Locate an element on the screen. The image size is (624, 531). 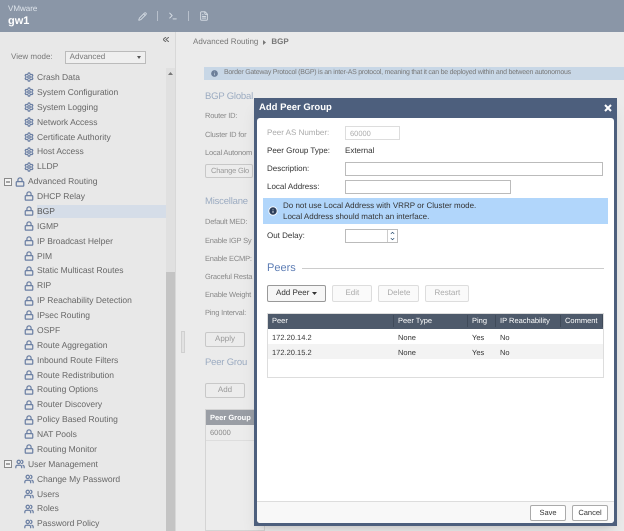
page-button: Apply is located at coordinates (225, 339).